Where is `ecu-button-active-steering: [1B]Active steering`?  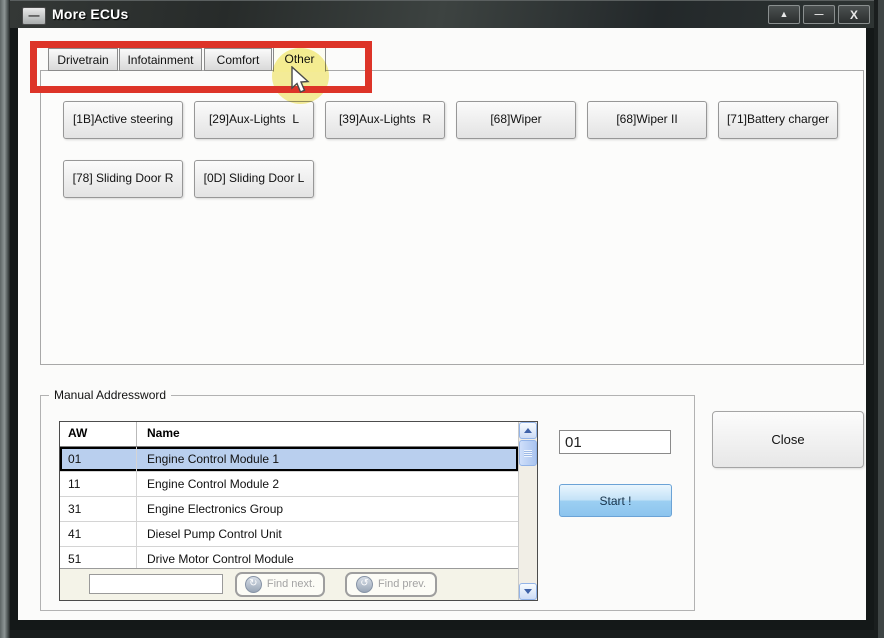
ecu-button-active-steering: [1B]Active steering is located at coordinates (123, 120).